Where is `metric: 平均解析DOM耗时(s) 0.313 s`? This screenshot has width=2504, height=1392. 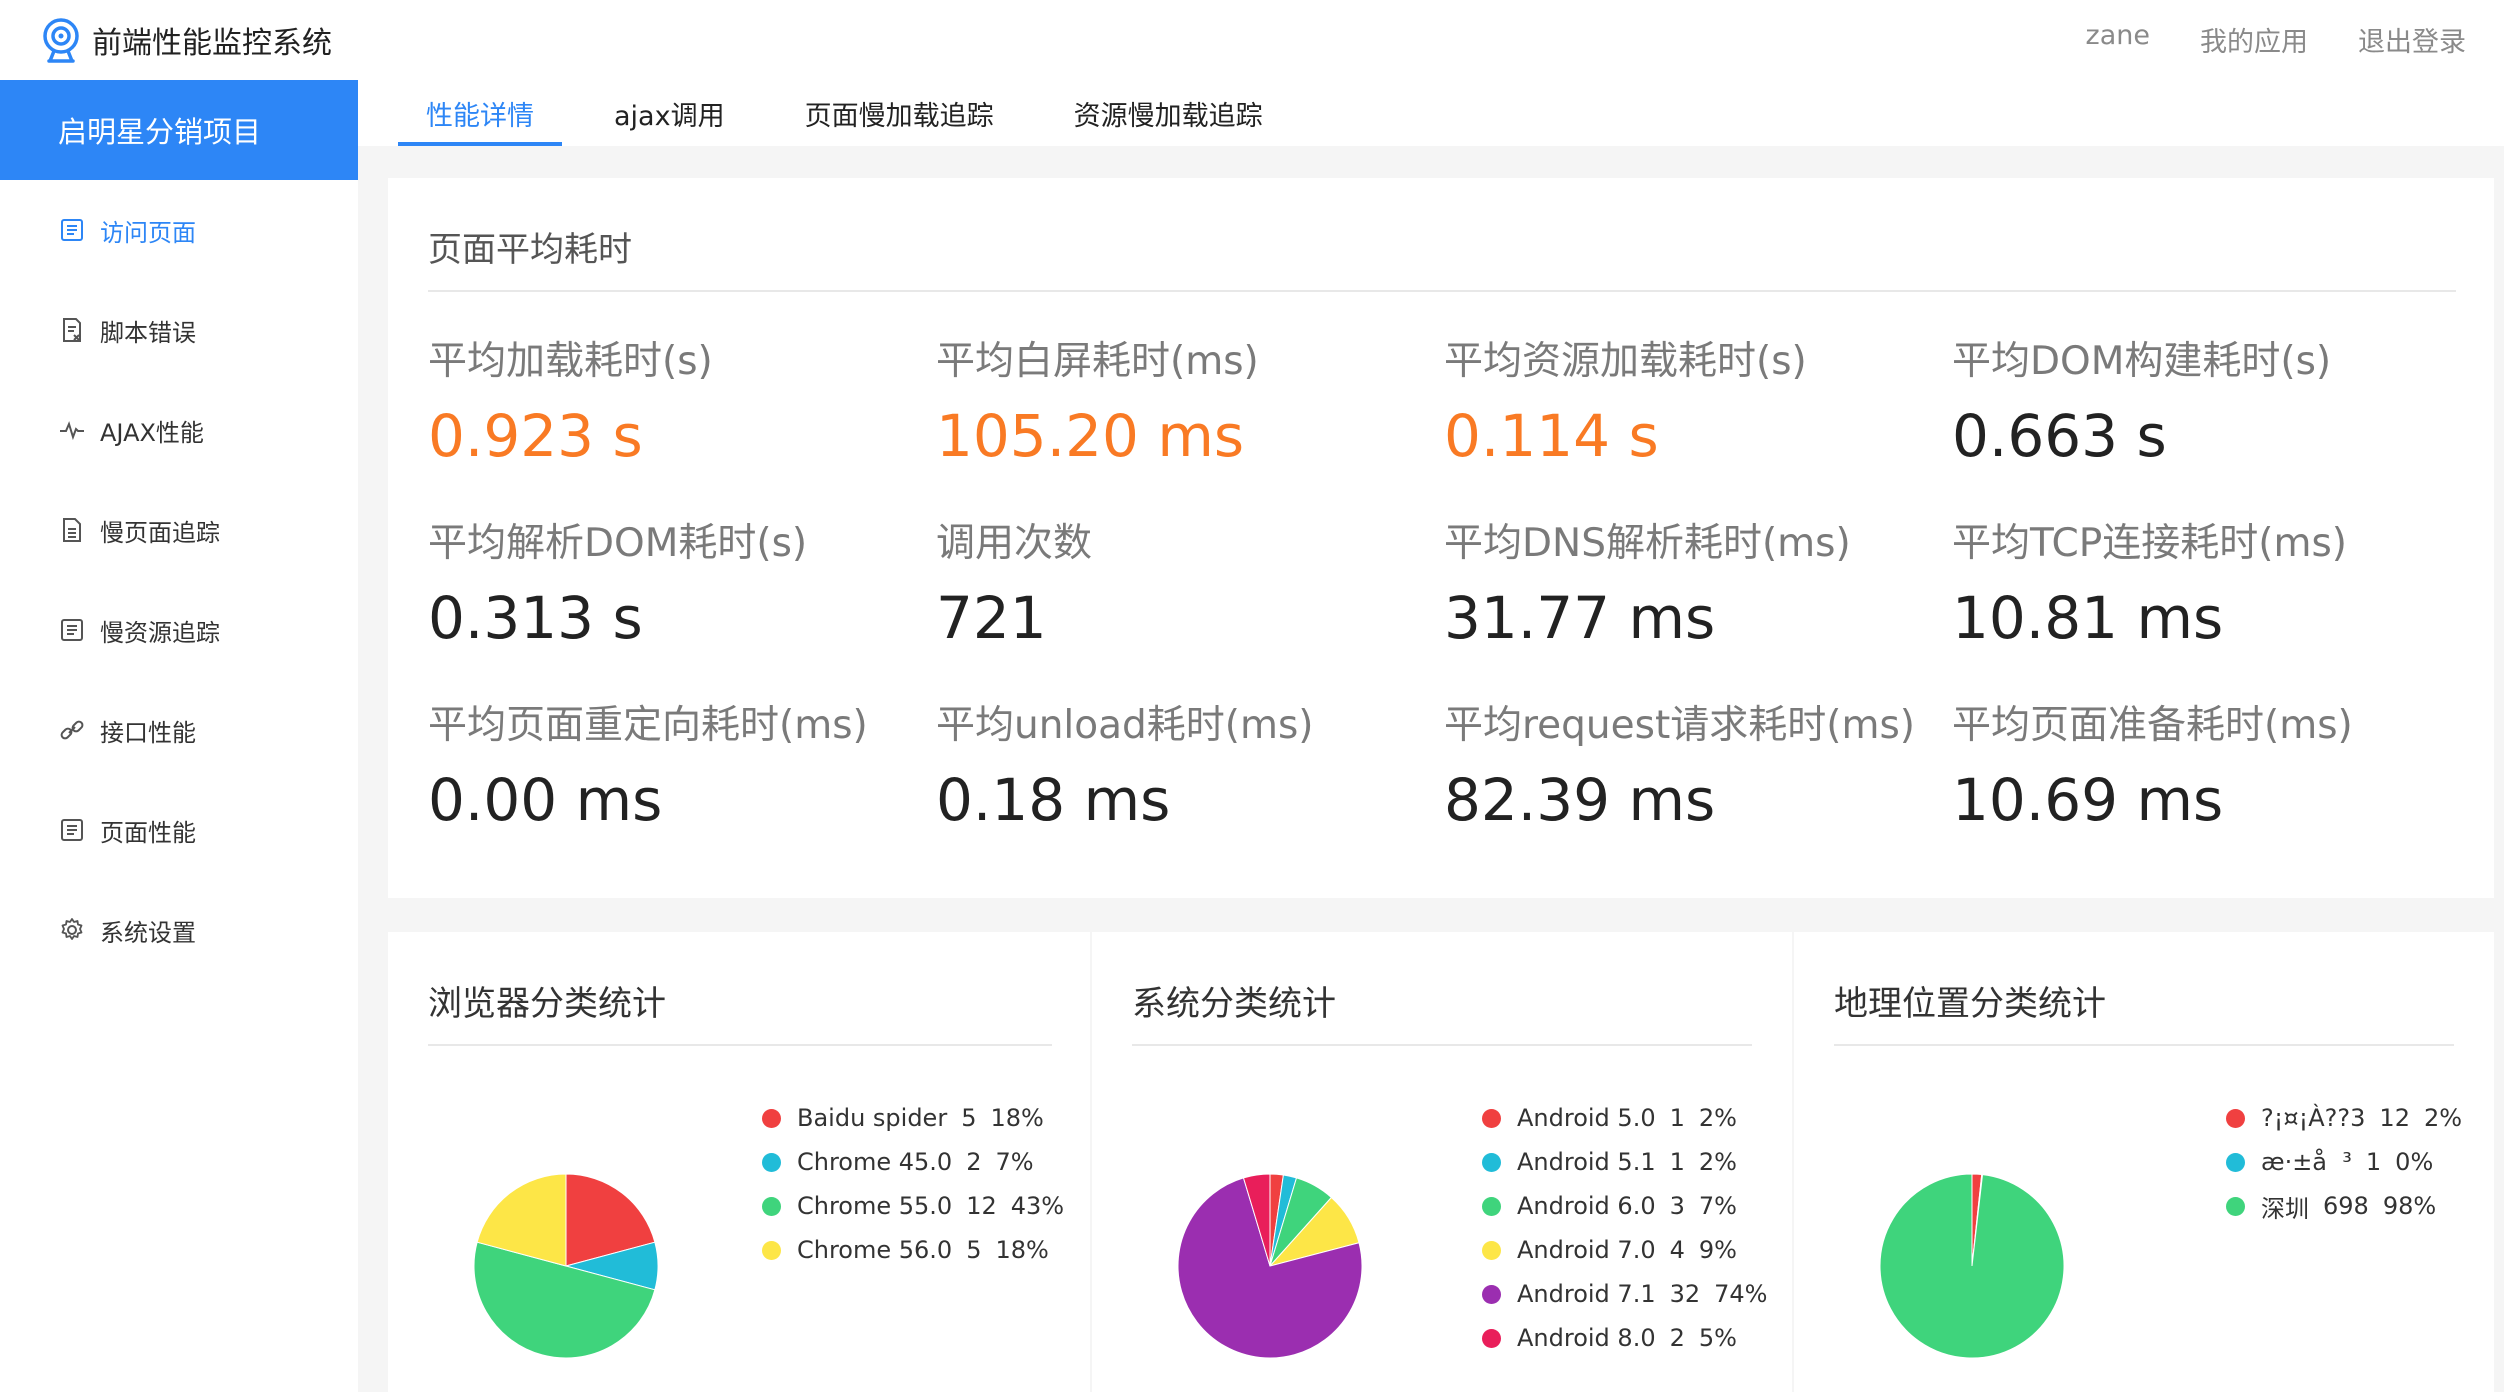 metric: 平均解析DOM耗时(s) 0.313 s is located at coordinates (678, 582).